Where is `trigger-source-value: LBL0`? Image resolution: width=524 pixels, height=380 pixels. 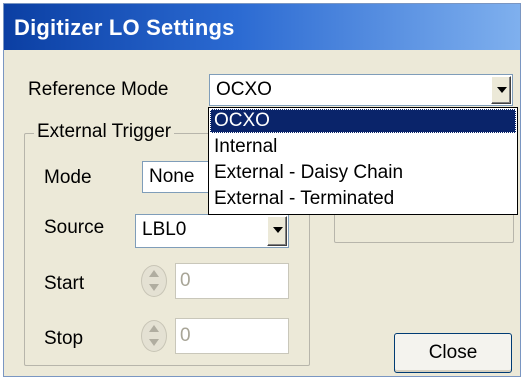 trigger-source-value: LBL0 is located at coordinates (164, 229).